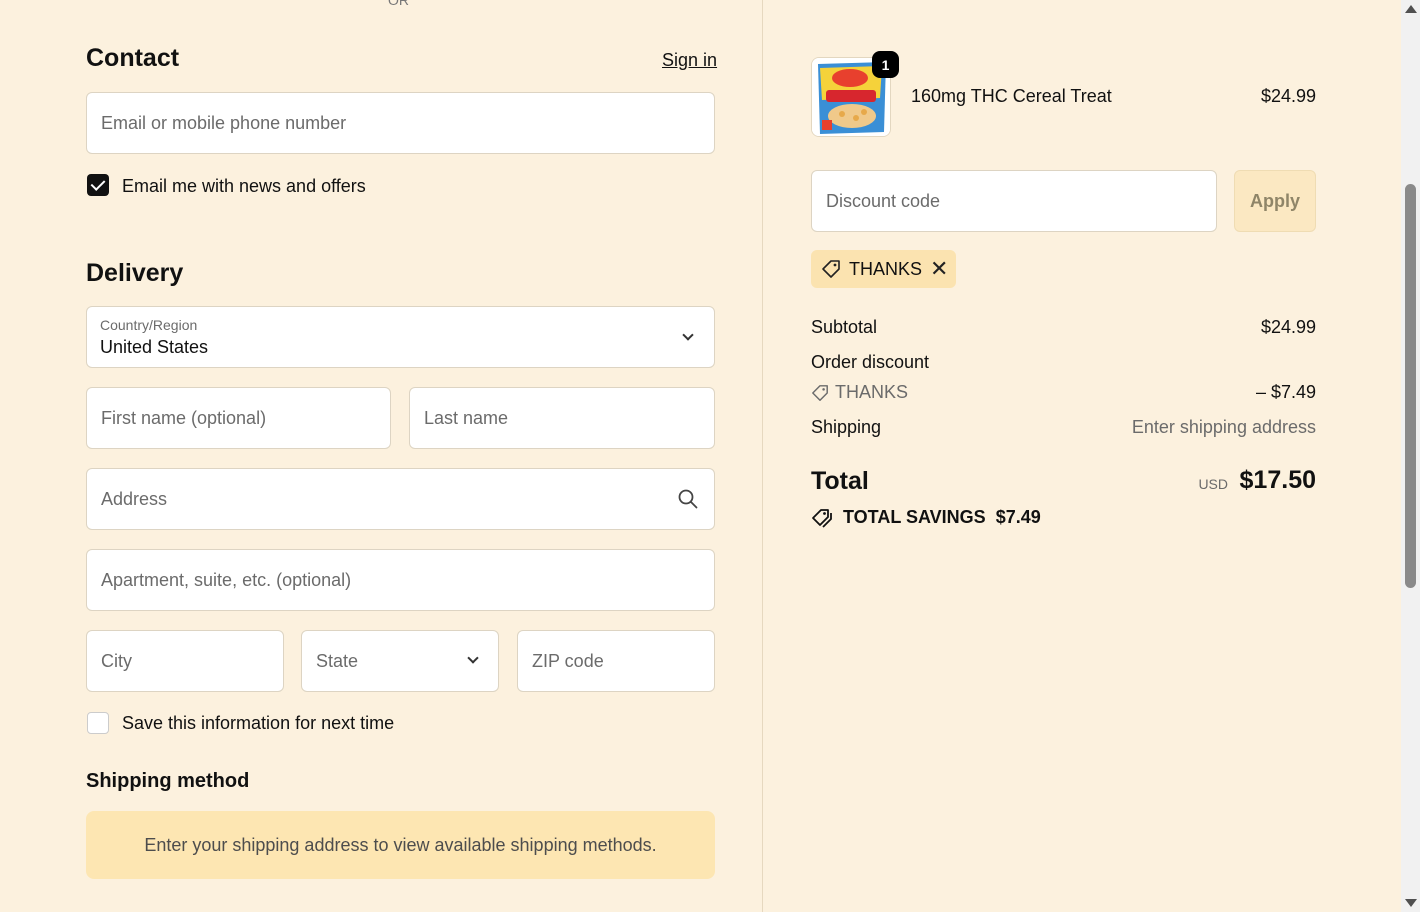 This screenshot has height=912, width=1420. Describe the element at coordinates (872, 392) in the screenshot. I see `order-discount-code: THANKS` at that location.